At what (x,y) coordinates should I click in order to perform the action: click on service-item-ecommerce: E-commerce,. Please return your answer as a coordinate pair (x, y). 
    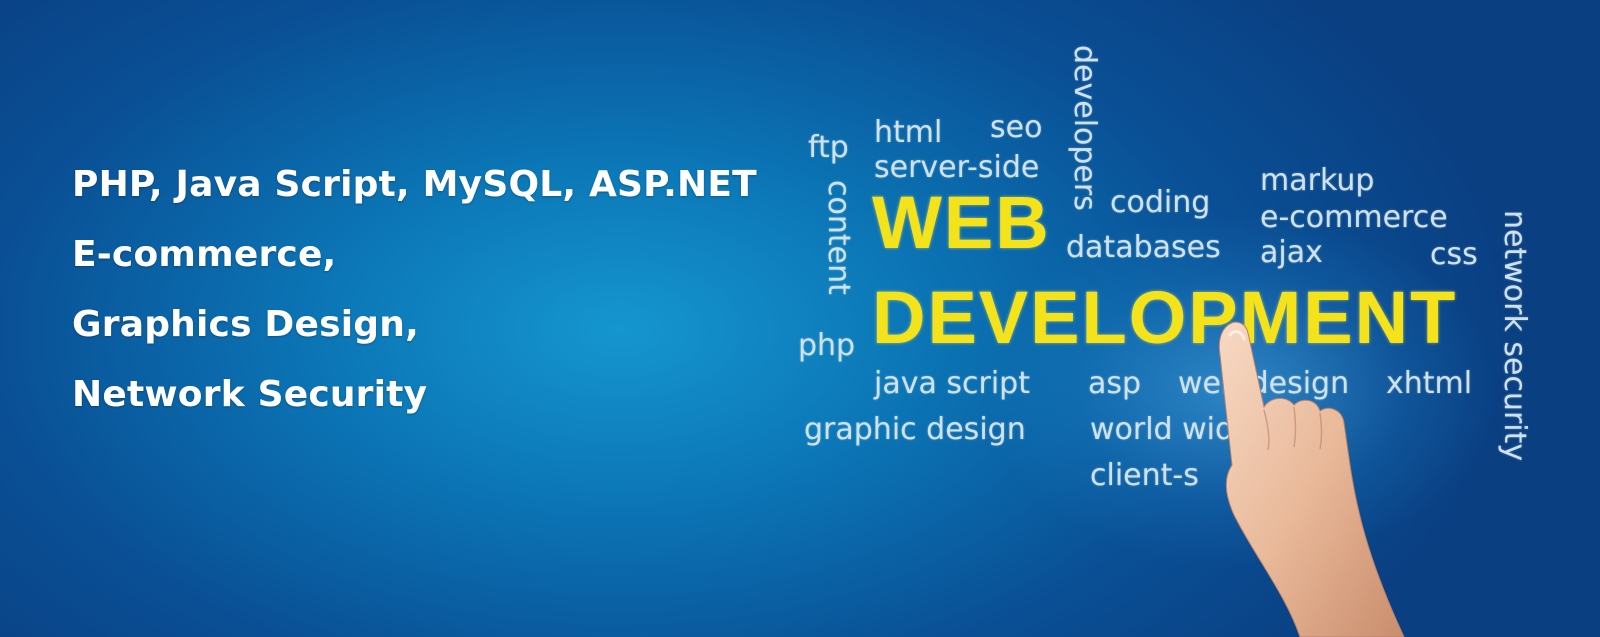
    Looking at the image, I should click on (204, 254).